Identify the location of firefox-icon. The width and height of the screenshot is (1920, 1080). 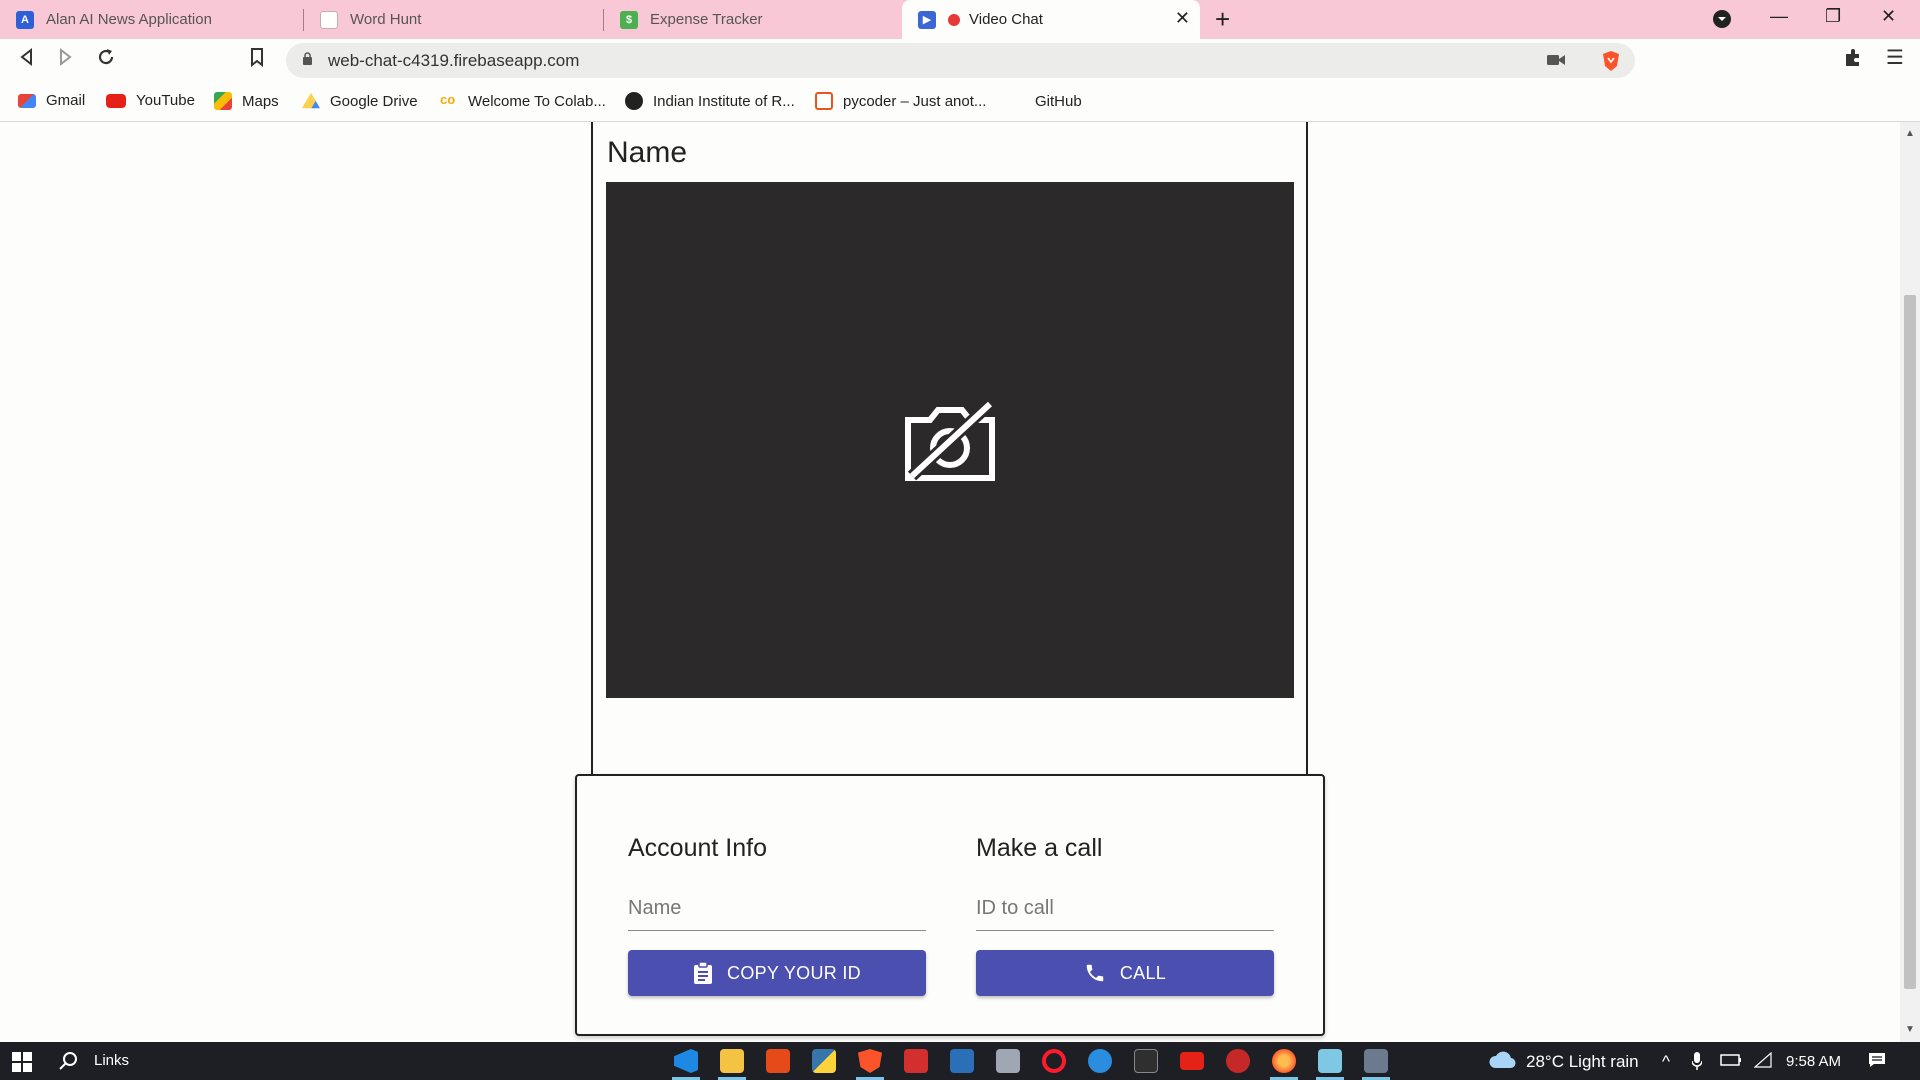
(1284, 1061).